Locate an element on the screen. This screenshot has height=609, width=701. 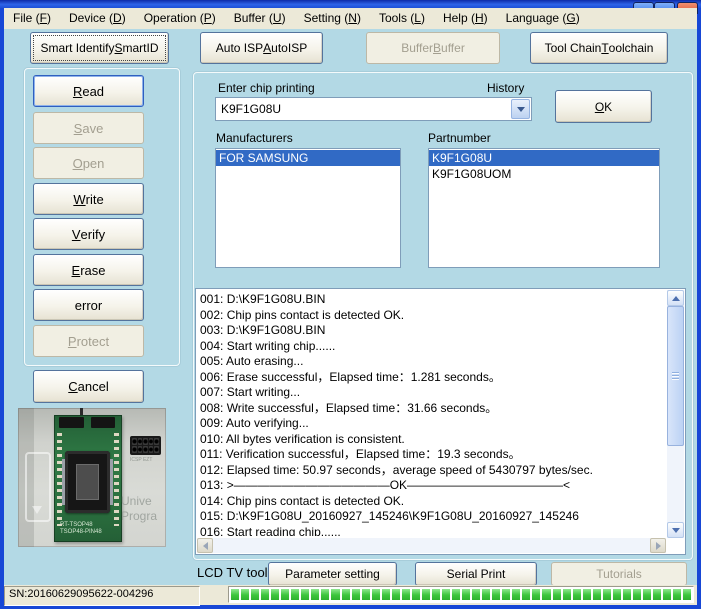
ok-button: OK is located at coordinates (603, 106).